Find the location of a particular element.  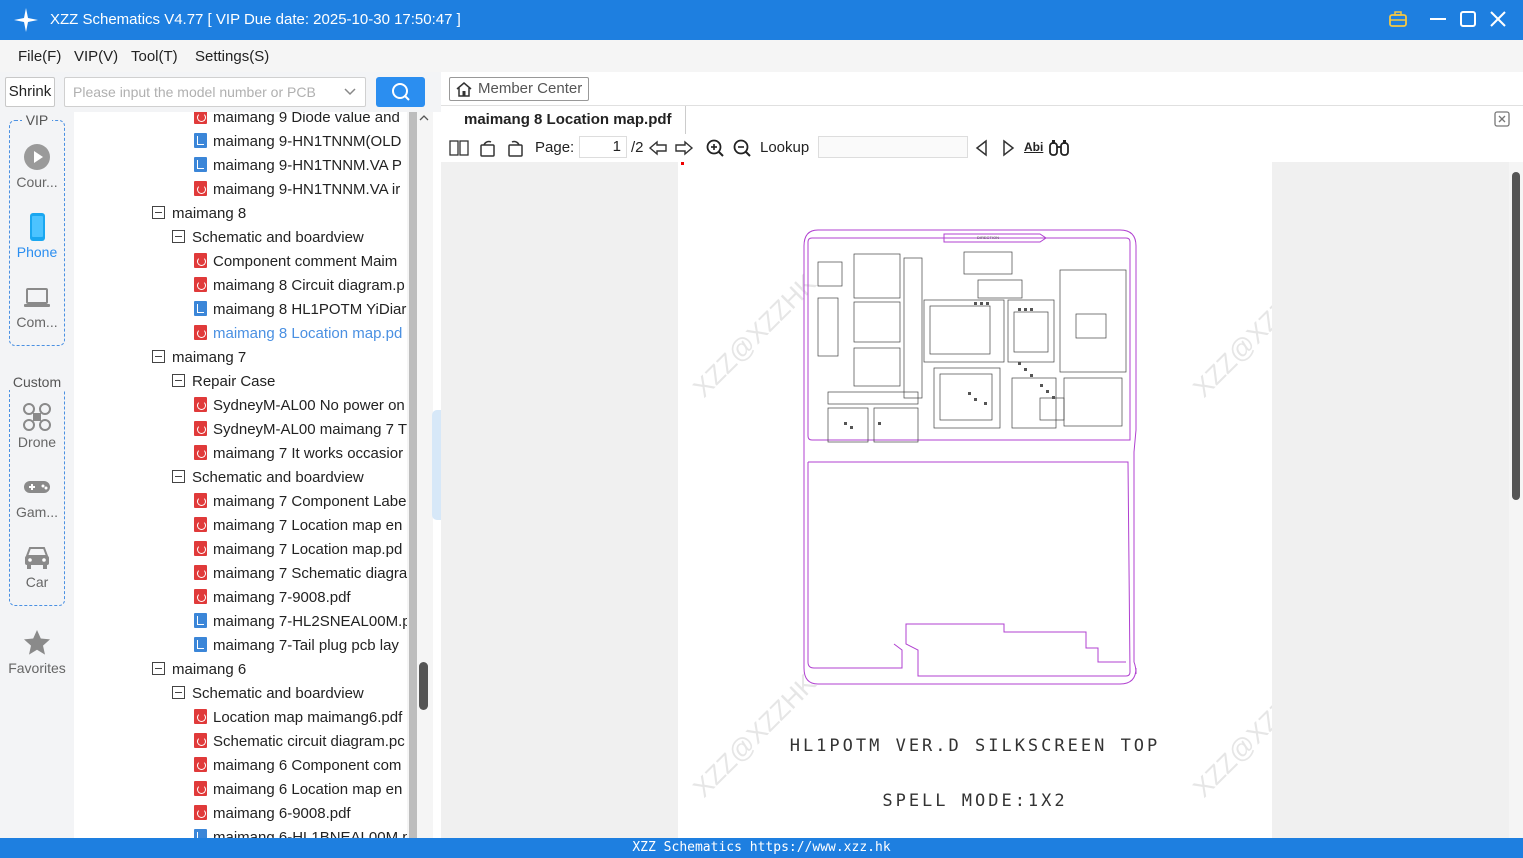

tree-file: maimang 9 Diode value and is located at coordinates (297, 121).